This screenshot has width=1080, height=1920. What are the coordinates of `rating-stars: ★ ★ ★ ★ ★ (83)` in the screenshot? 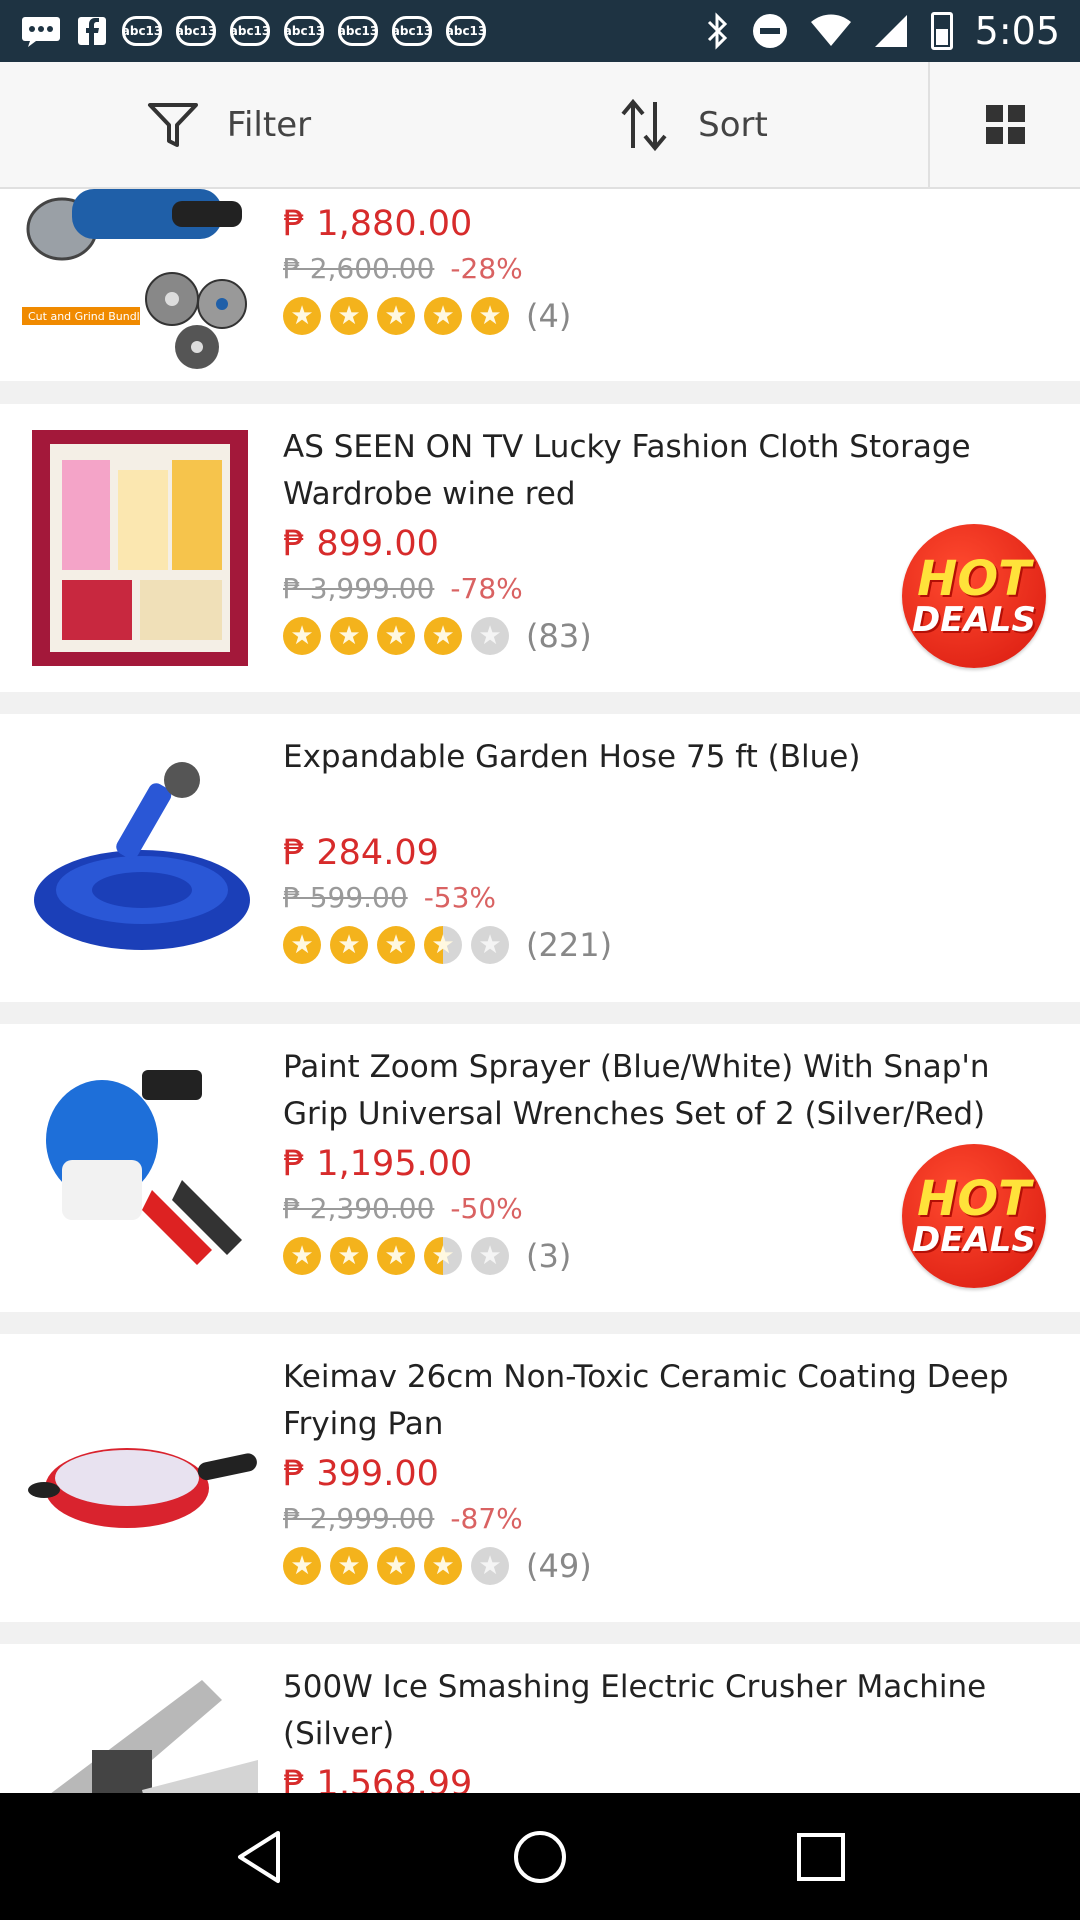 It's located at (561, 636).